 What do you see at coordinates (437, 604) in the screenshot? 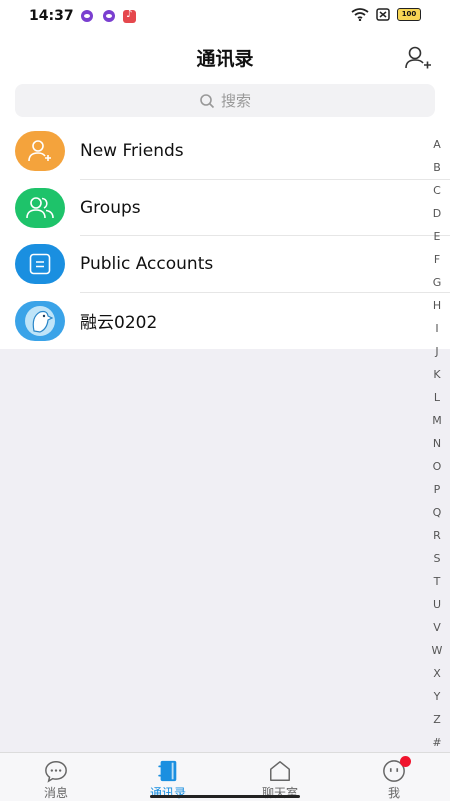
I see `index-letter: U` at bounding box center [437, 604].